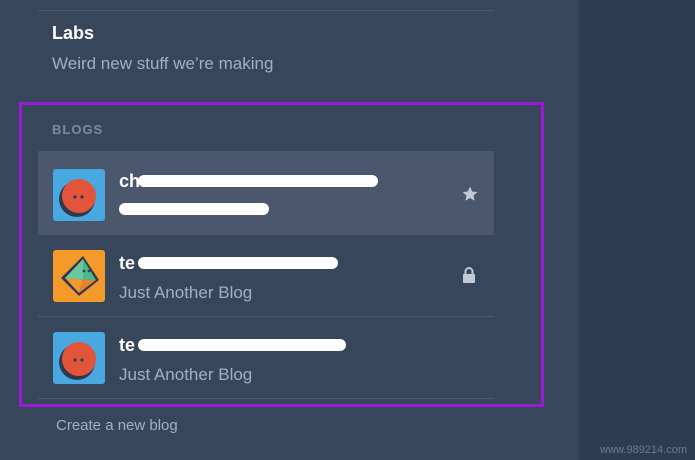  Describe the element at coordinates (266, 10) in the screenshot. I see `top-divider` at that location.